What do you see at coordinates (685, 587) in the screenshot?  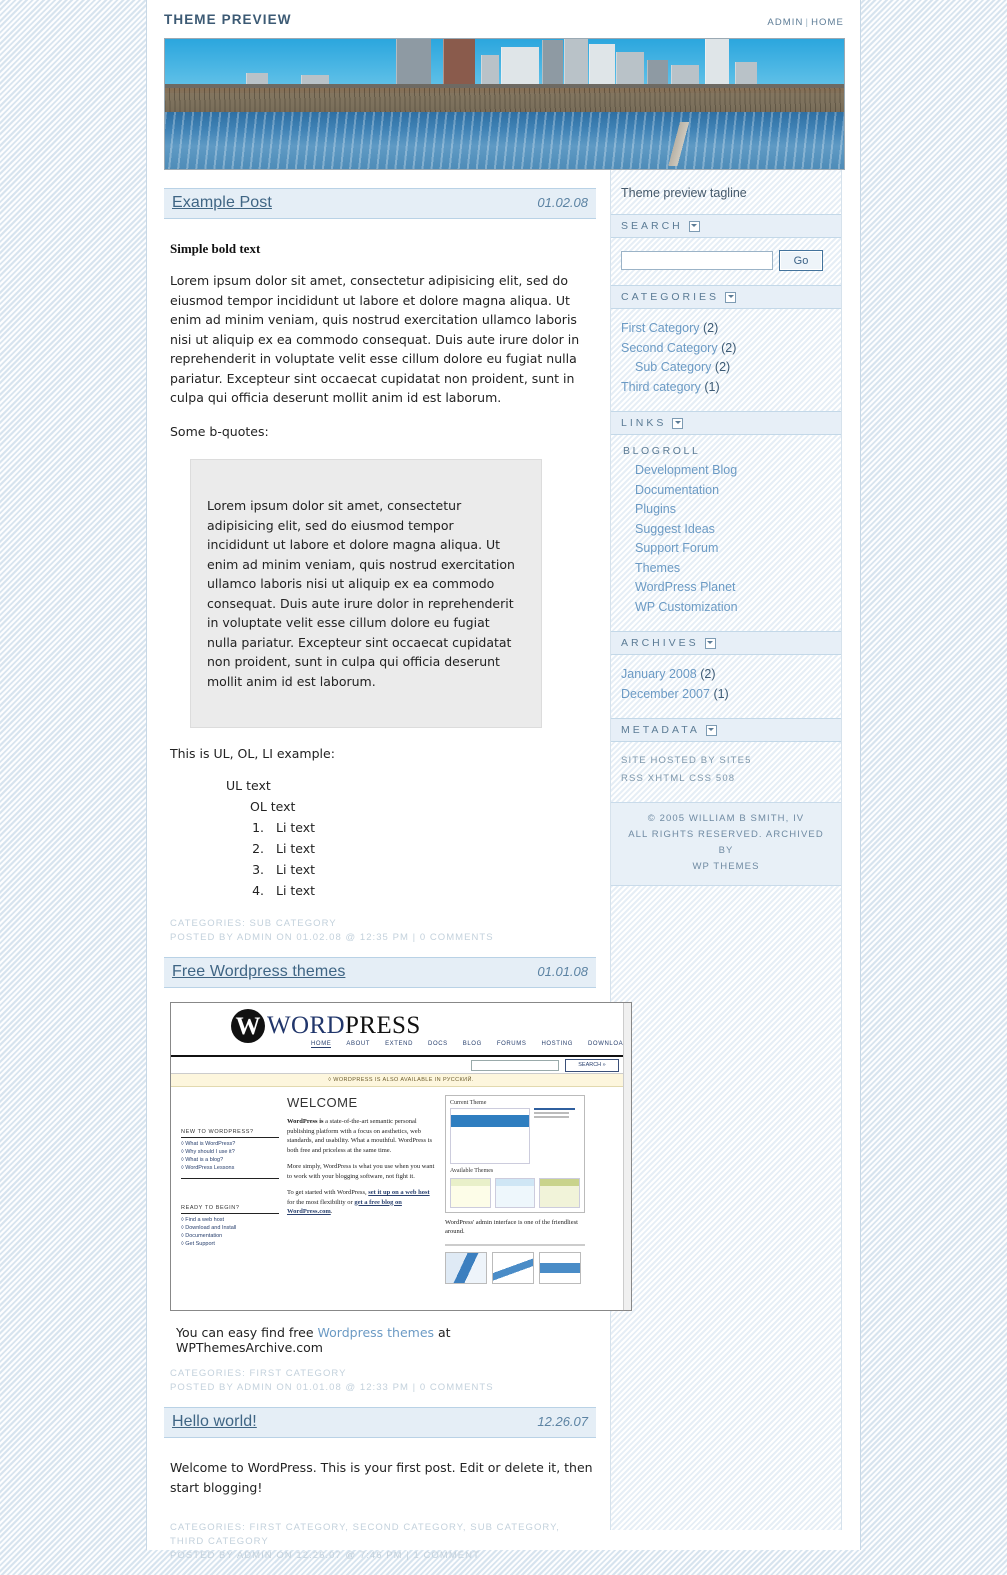 I see `blogroll-link: WordPress Planet` at bounding box center [685, 587].